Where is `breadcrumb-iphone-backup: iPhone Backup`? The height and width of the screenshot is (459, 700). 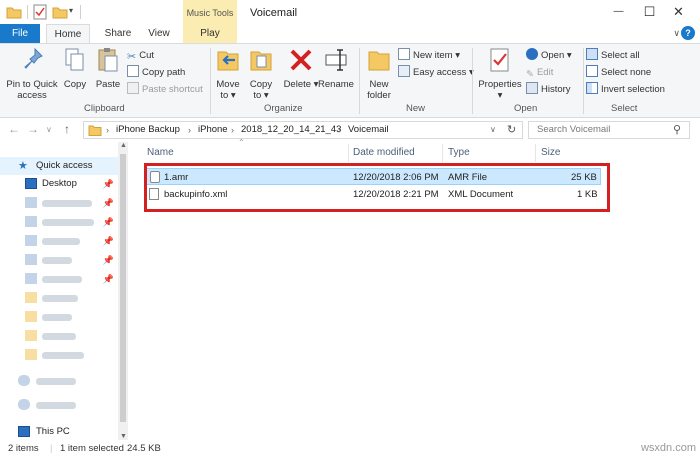
breadcrumb-iphone-backup: iPhone Backup is located at coordinates (148, 130).